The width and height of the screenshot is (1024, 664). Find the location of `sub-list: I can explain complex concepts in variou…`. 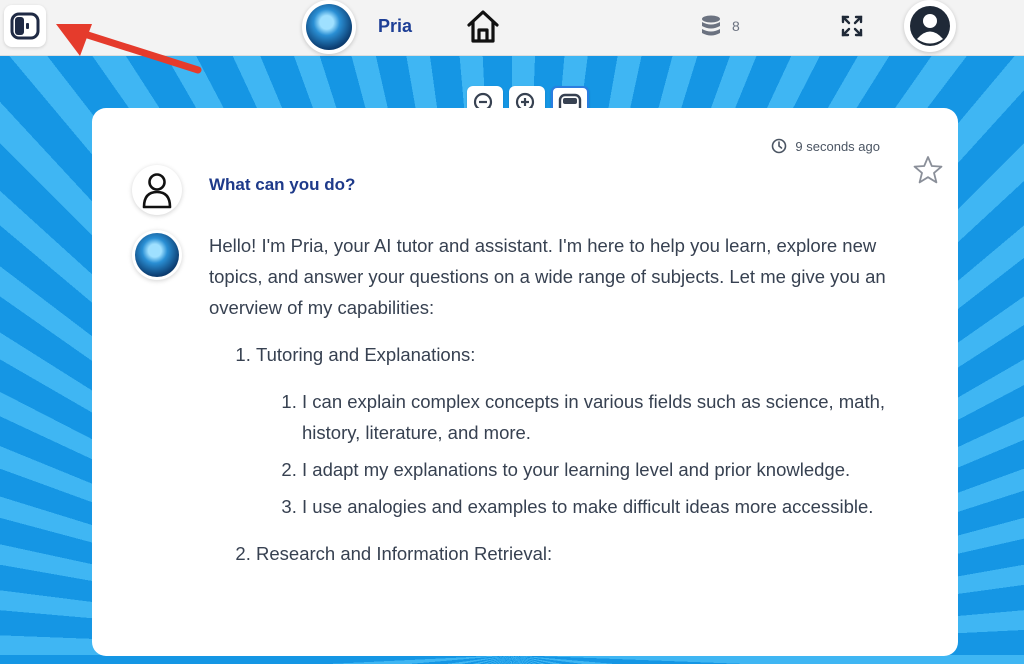

sub-list: I can explain complex concepts in variou… is located at coordinates (572, 454).